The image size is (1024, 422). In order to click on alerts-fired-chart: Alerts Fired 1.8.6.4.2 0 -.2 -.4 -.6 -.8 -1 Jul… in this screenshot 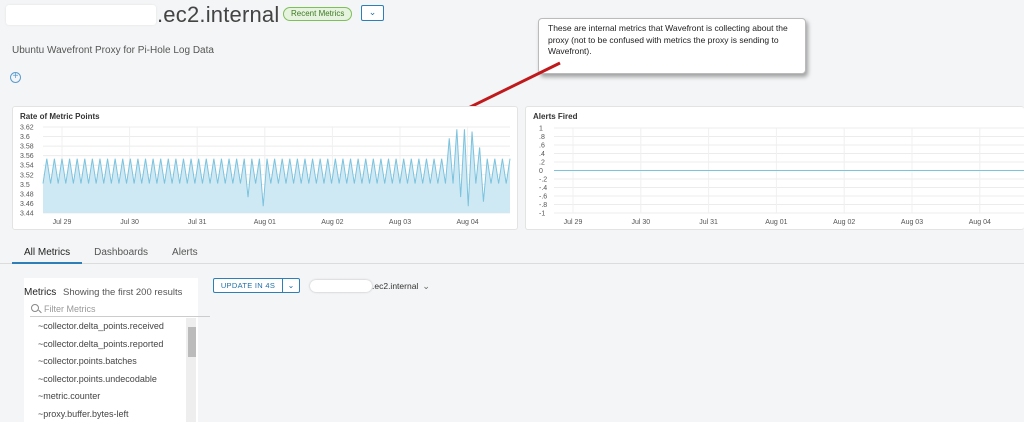, I will do `click(774, 168)`.